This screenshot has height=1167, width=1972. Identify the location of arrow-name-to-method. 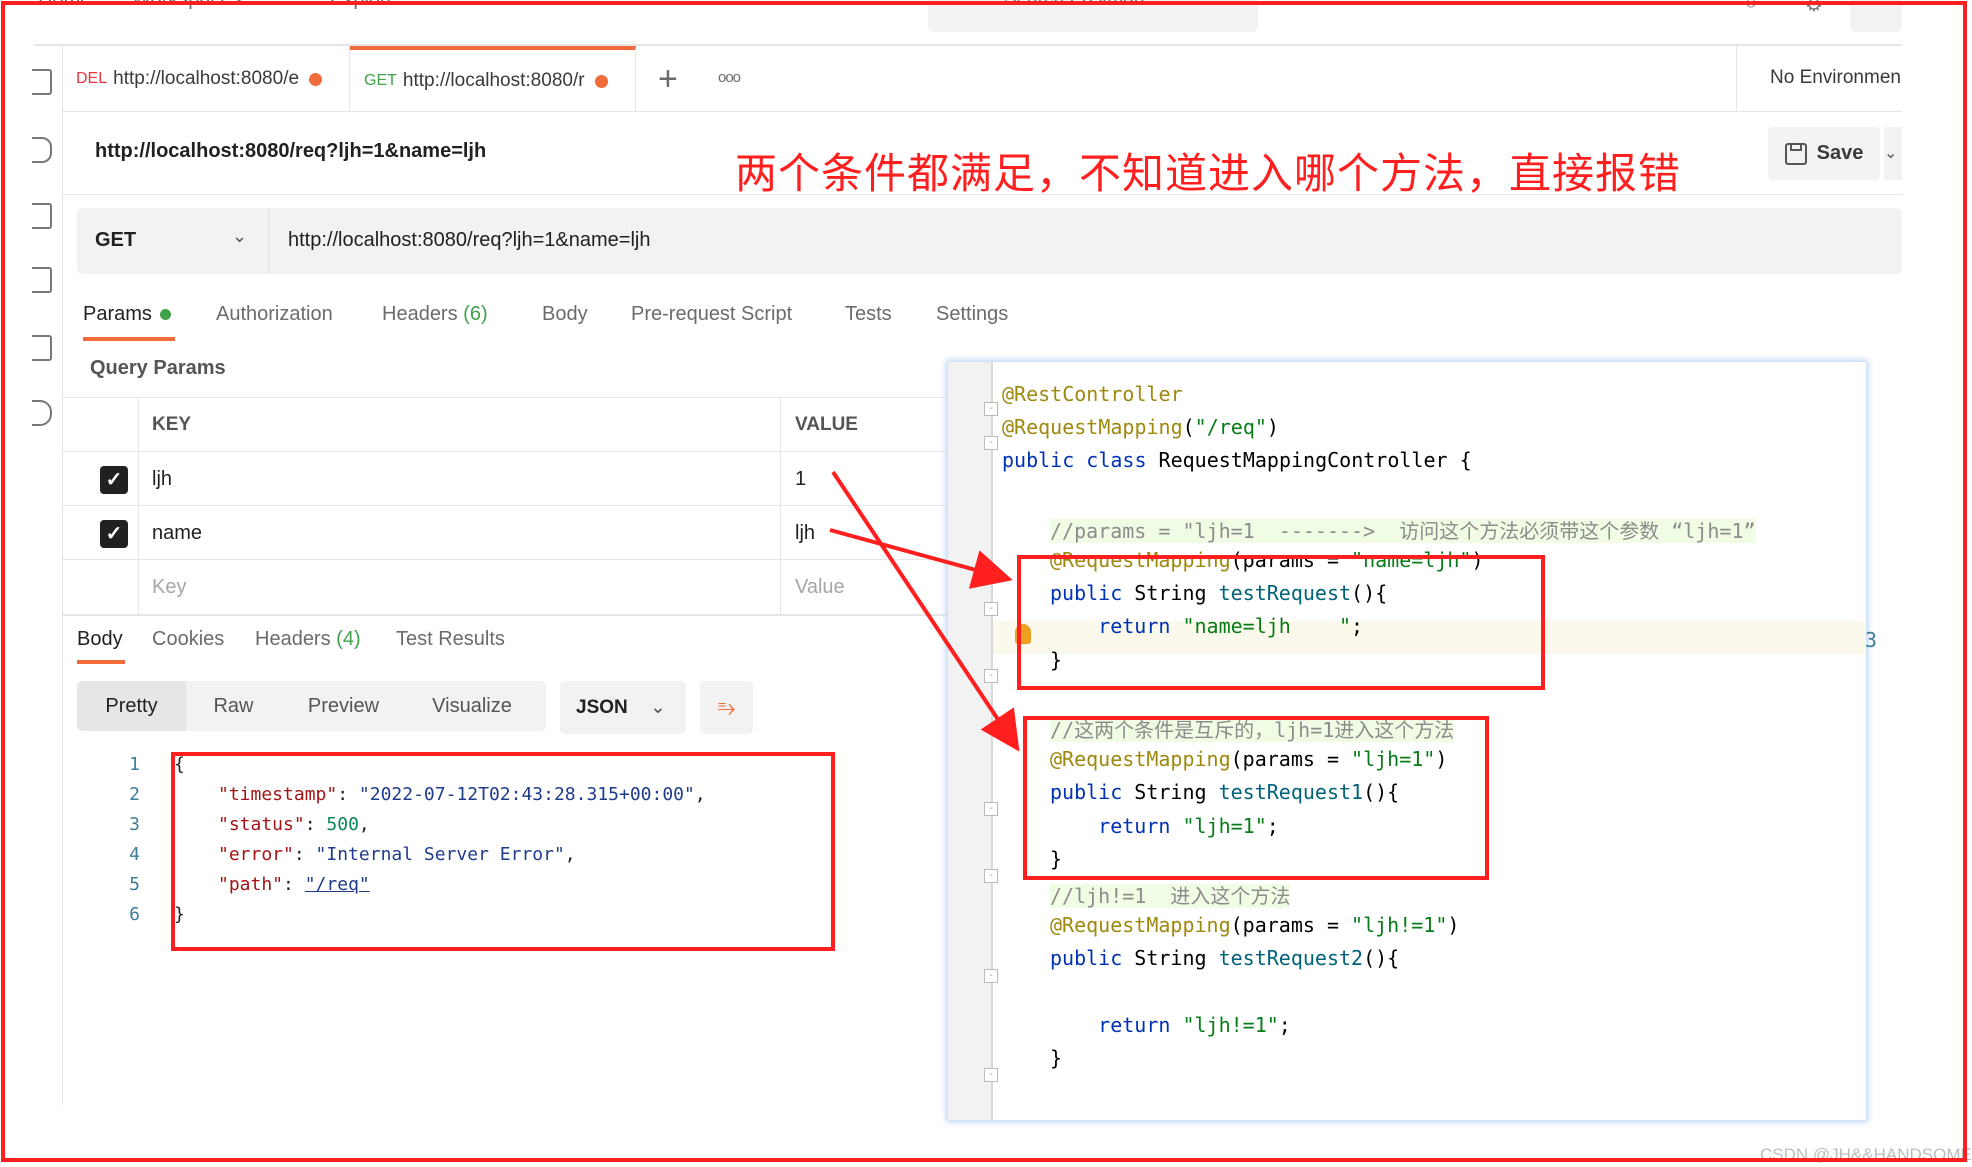
(921, 558).